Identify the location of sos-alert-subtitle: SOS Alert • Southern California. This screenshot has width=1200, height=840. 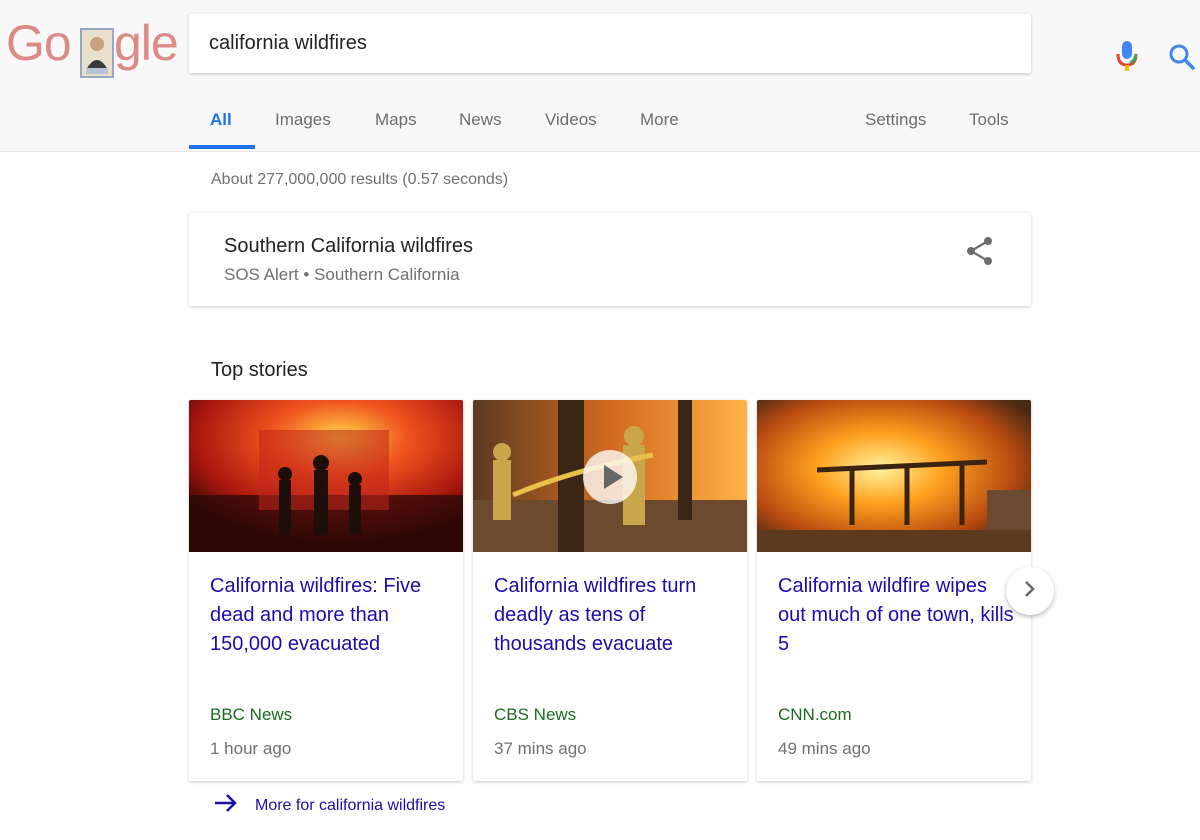
(342, 274).